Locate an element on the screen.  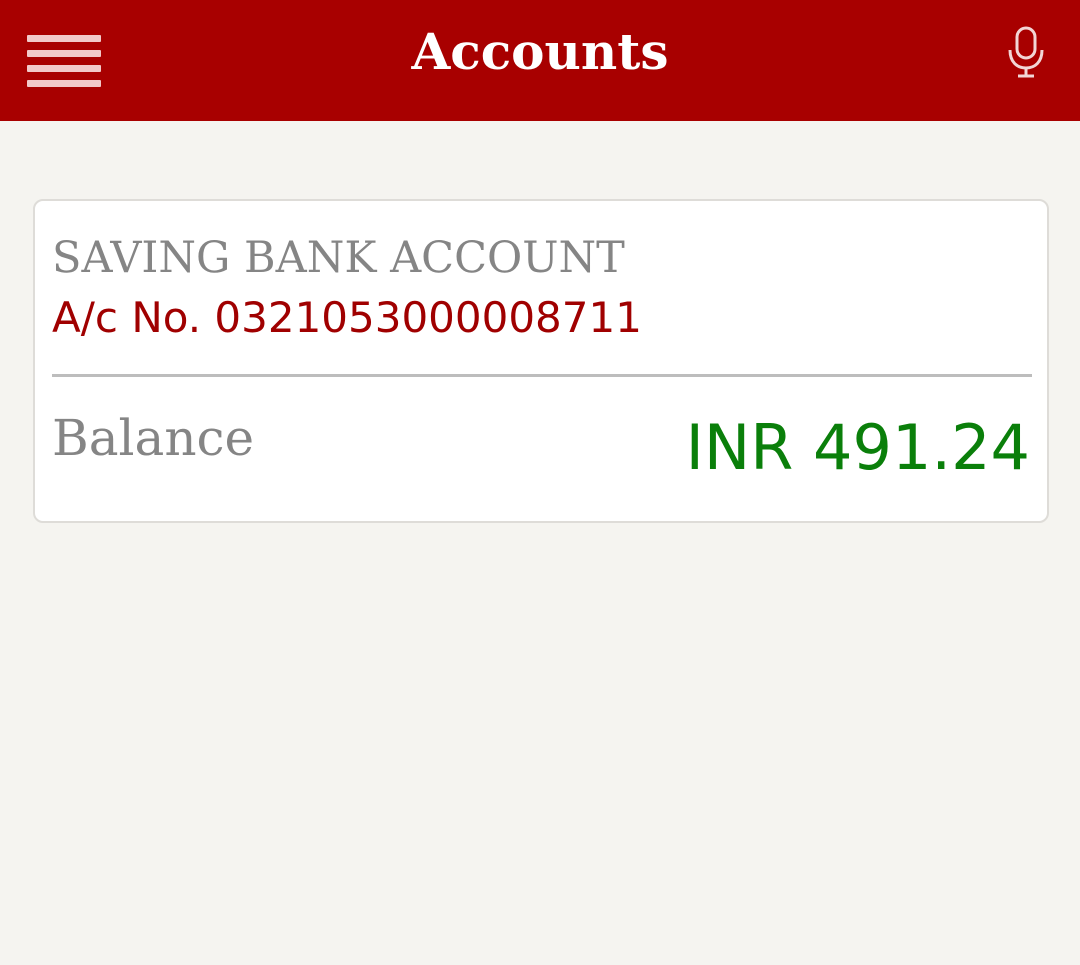
account-type: SAVING BANK ACCOUNT is located at coordinates (338, 258).